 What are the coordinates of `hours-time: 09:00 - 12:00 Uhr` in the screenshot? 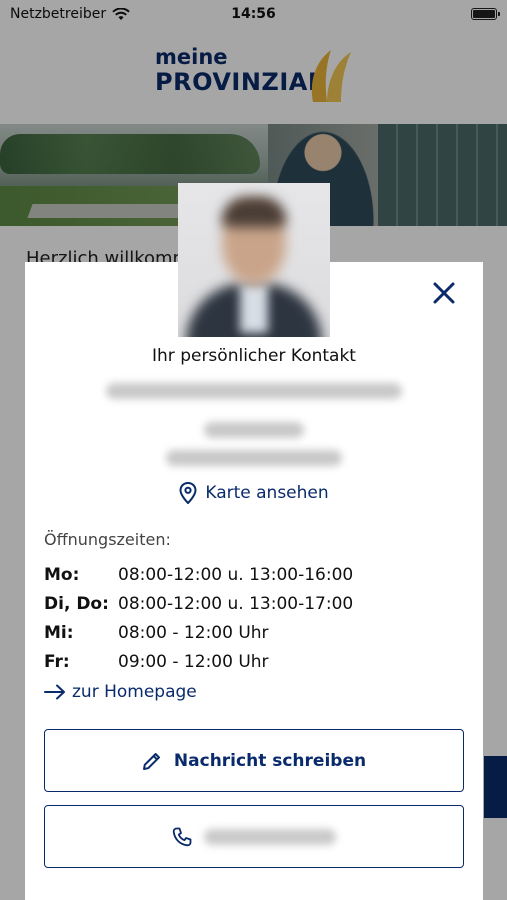 It's located at (193, 661).